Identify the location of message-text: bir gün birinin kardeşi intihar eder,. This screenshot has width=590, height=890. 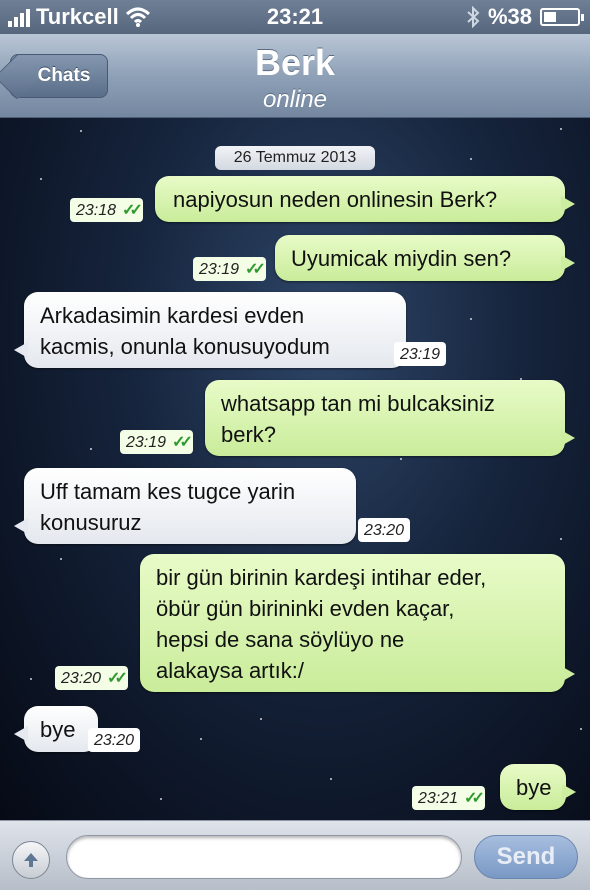
(321, 577).